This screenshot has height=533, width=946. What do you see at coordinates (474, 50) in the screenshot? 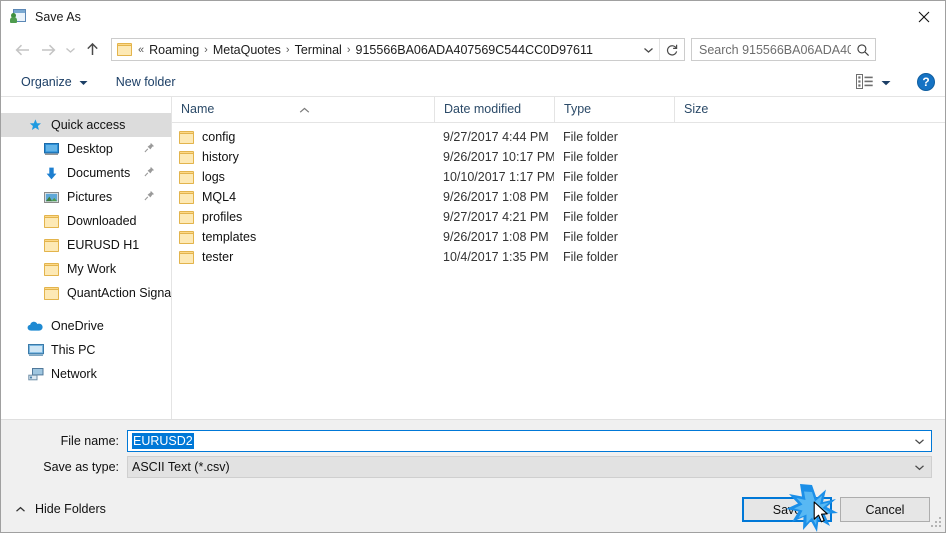
I see `breadcrumb-item-terminal-id: 915566BA06ADA407569C544CC0D97611` at bounding box center [474, 50].